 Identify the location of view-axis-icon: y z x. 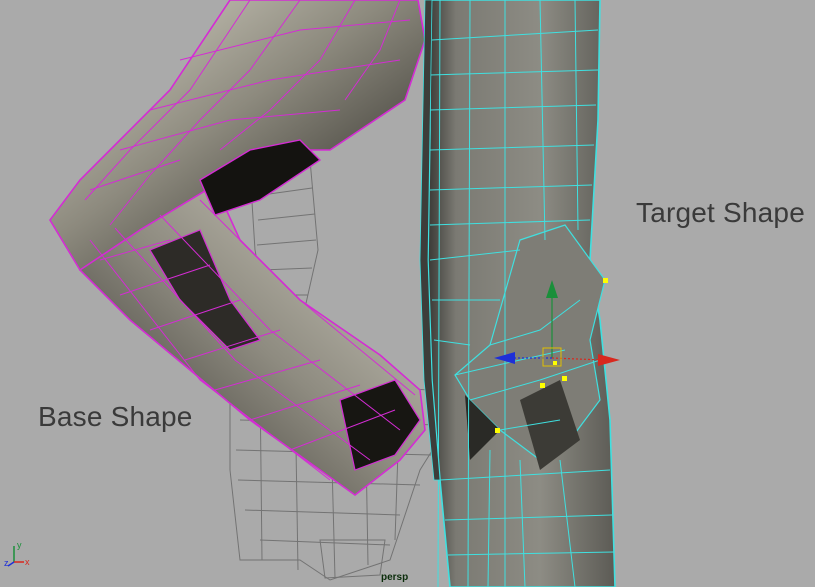
(17, 554).